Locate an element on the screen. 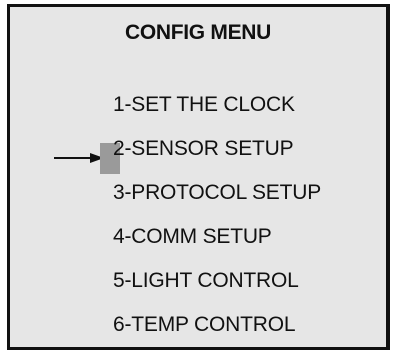  menu-item-sensor-setup: 2-SENSOR SETUP is located at coordinates (217, 159).